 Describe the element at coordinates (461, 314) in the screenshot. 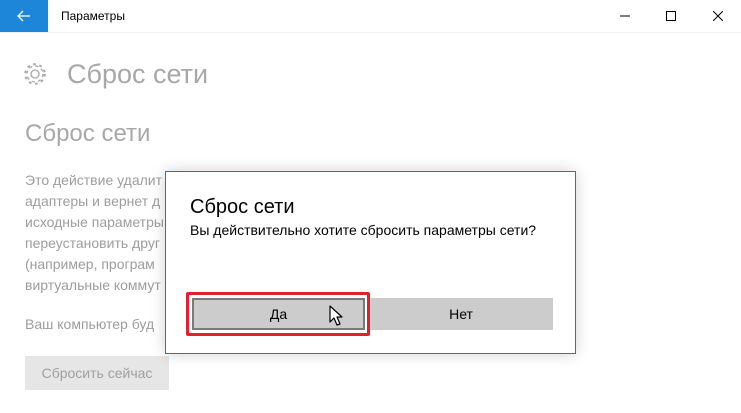

I see `no-button: Нет` at that location.